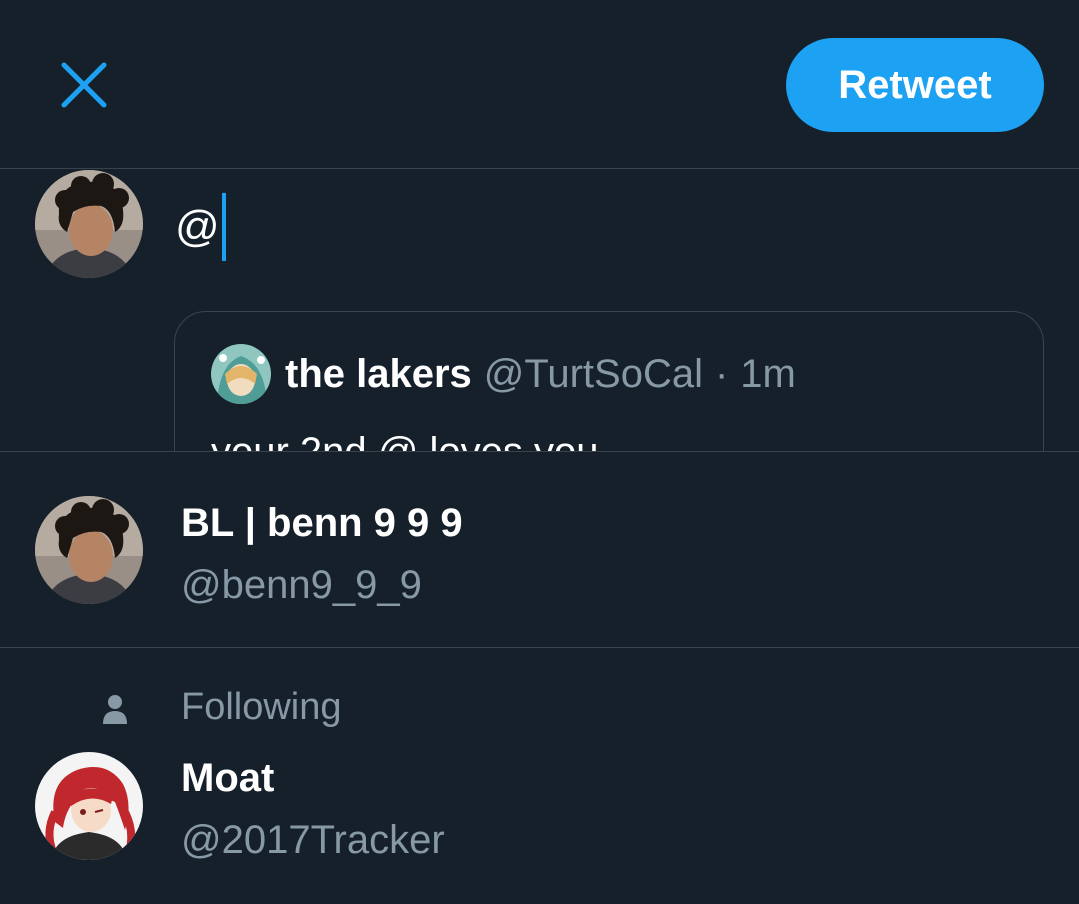 The width and height of the screenshot is (1079, 904). I want to click on compose-input-text: @, so click(197, 226).